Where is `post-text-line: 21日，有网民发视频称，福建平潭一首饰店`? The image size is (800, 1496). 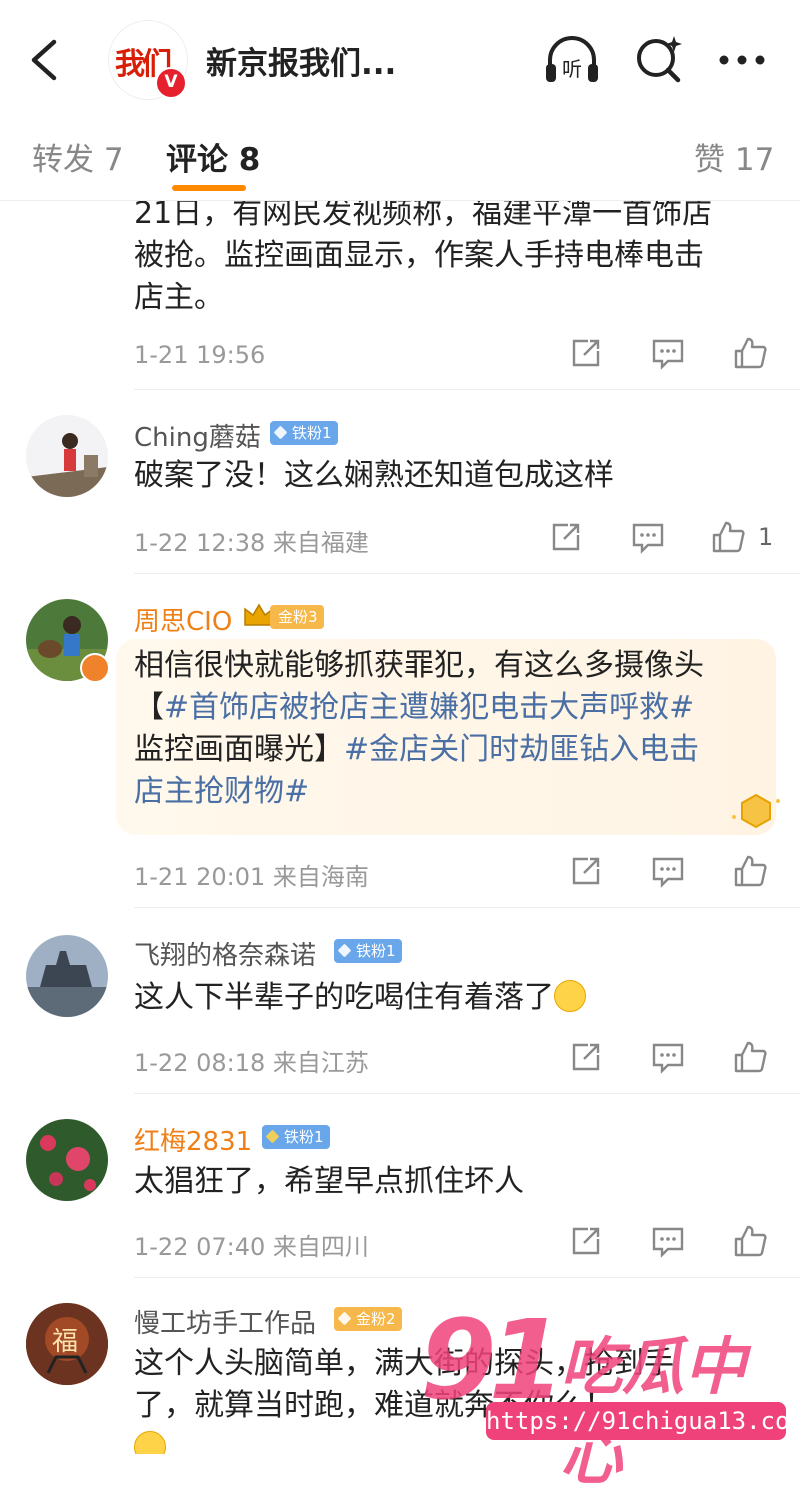
post-text-line: 21日，有网民发视频称，福建平潭一首饰店 is located at coordinates (423, 216).